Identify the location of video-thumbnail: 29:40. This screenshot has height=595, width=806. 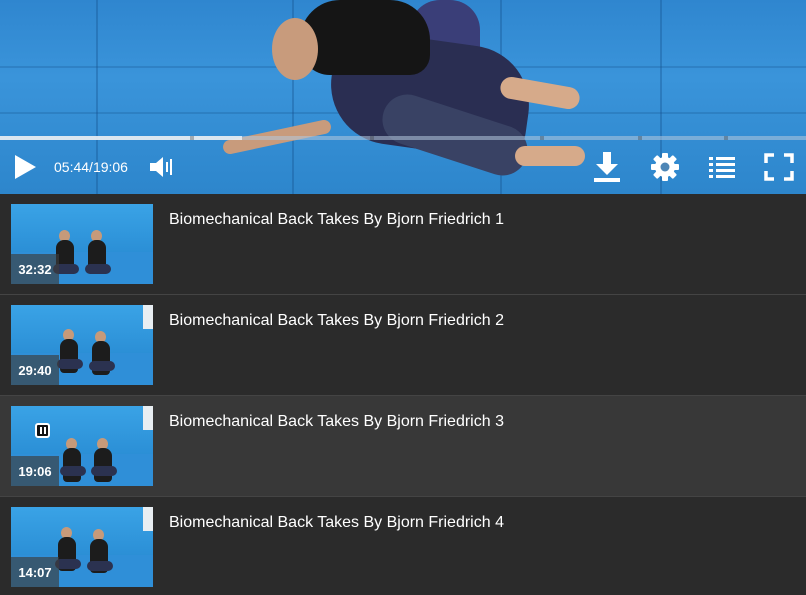
(82, 345).